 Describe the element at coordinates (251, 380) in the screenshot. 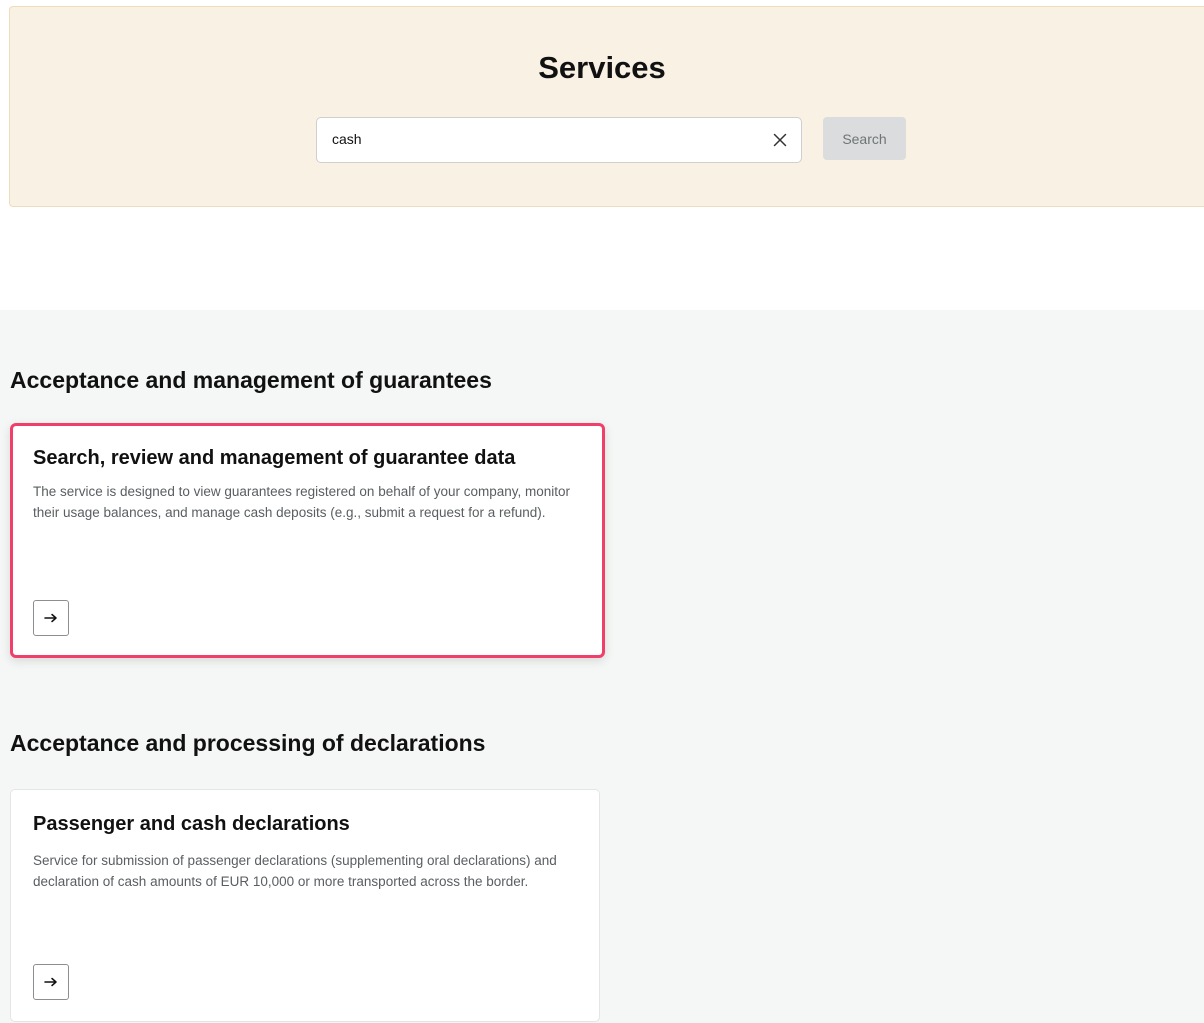

I see `section-title-guarantees: Acceptance and management of guarantees` at that location.